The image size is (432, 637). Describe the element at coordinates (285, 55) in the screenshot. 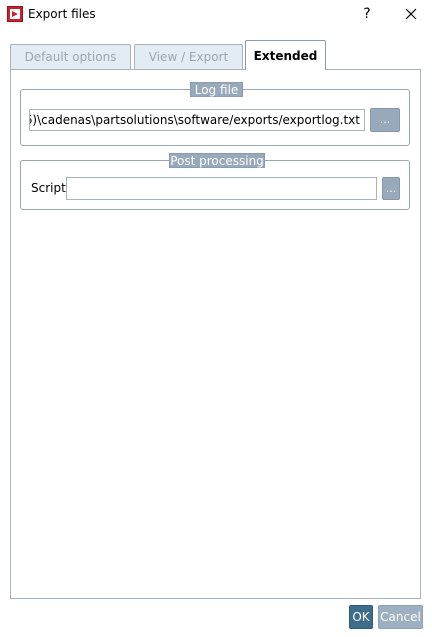

I see `tab-extended: Extended` at that location.